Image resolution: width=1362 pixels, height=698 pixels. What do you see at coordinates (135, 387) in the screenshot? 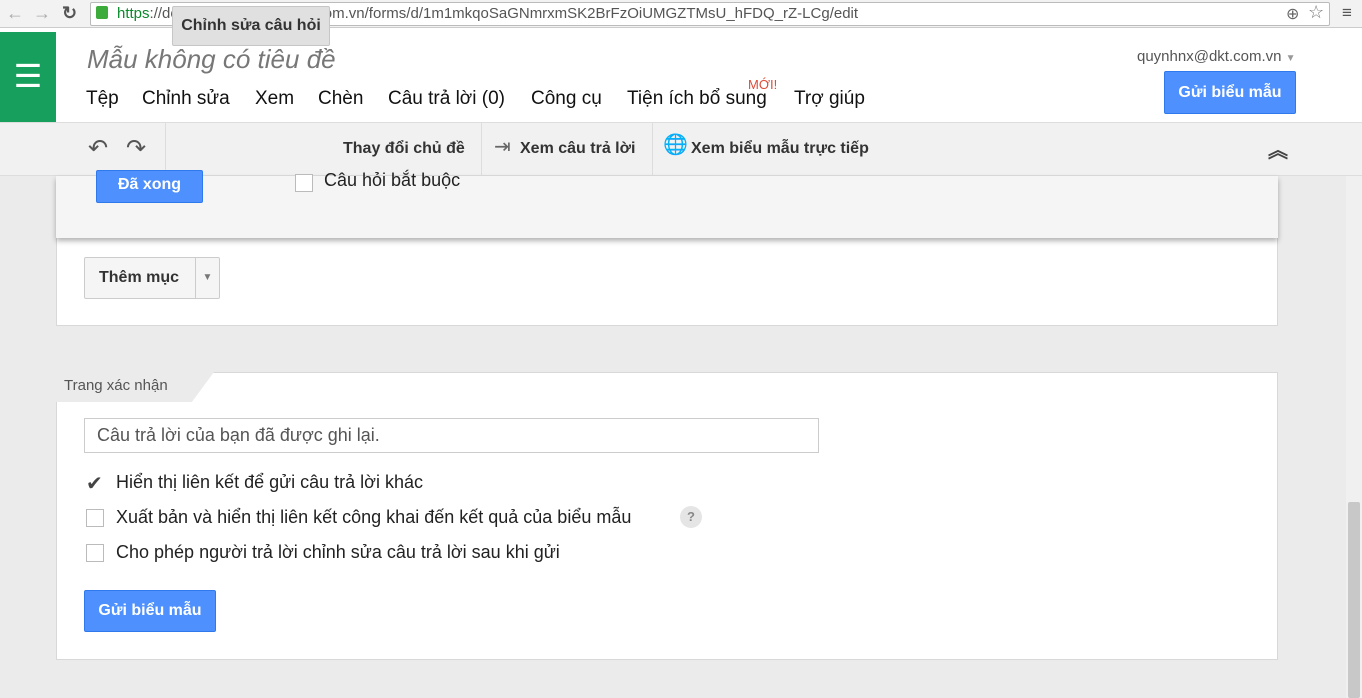
I see `confirmation-tab-label: Trang xác nhận` at bounding box center [135, 387].